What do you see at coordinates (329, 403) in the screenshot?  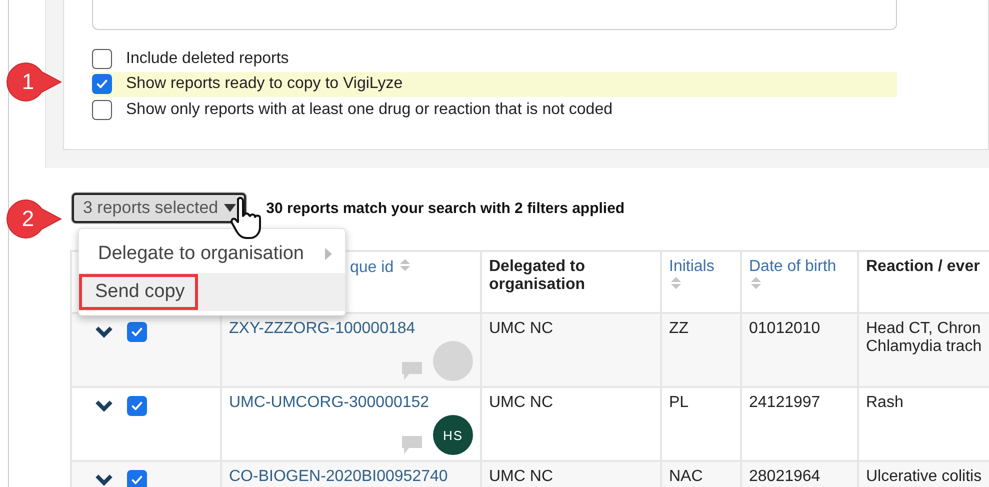 I see `report-id-link: UMC-UMCORG-300000152` at bounding box center [329, 403].